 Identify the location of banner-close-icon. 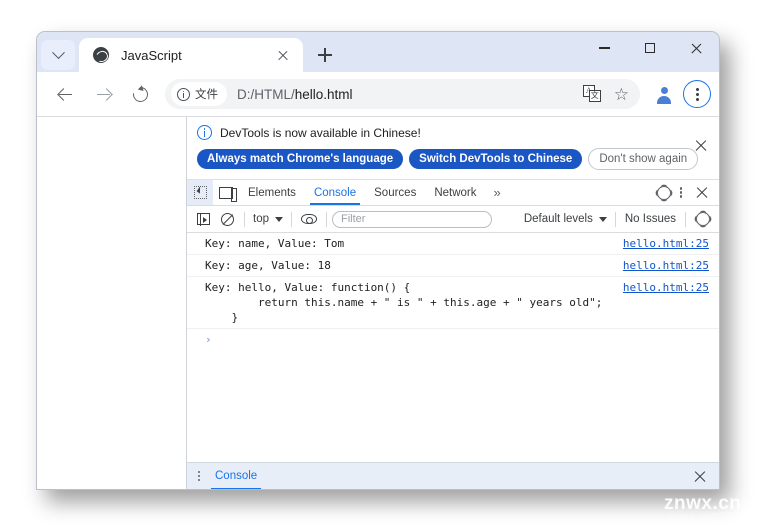
(701, 145).